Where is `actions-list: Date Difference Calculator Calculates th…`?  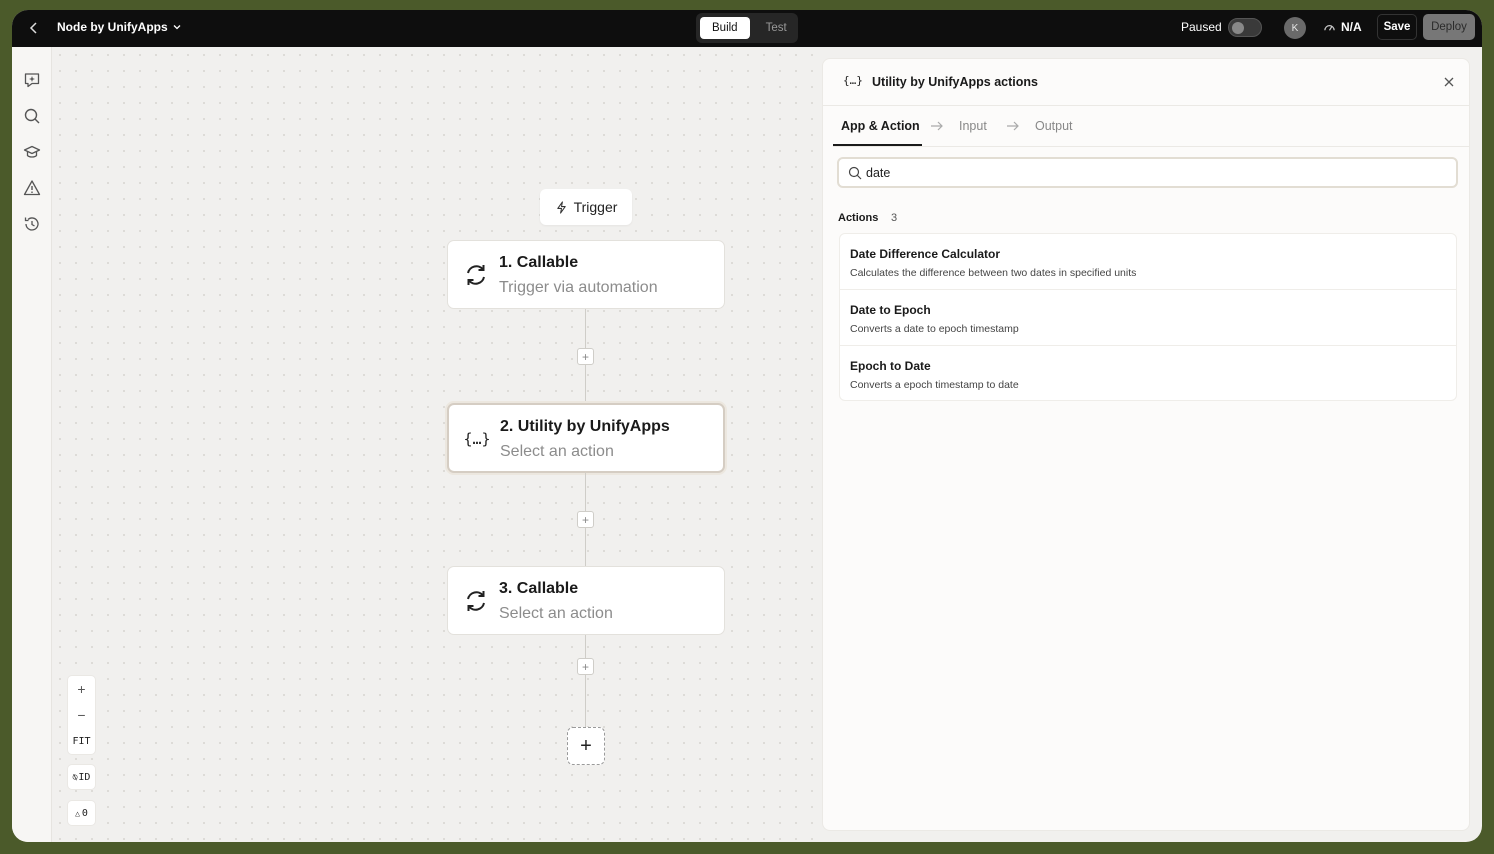
actions-list: Date Difference Calculator Calculates th… is located at coordinates (1148, 317).